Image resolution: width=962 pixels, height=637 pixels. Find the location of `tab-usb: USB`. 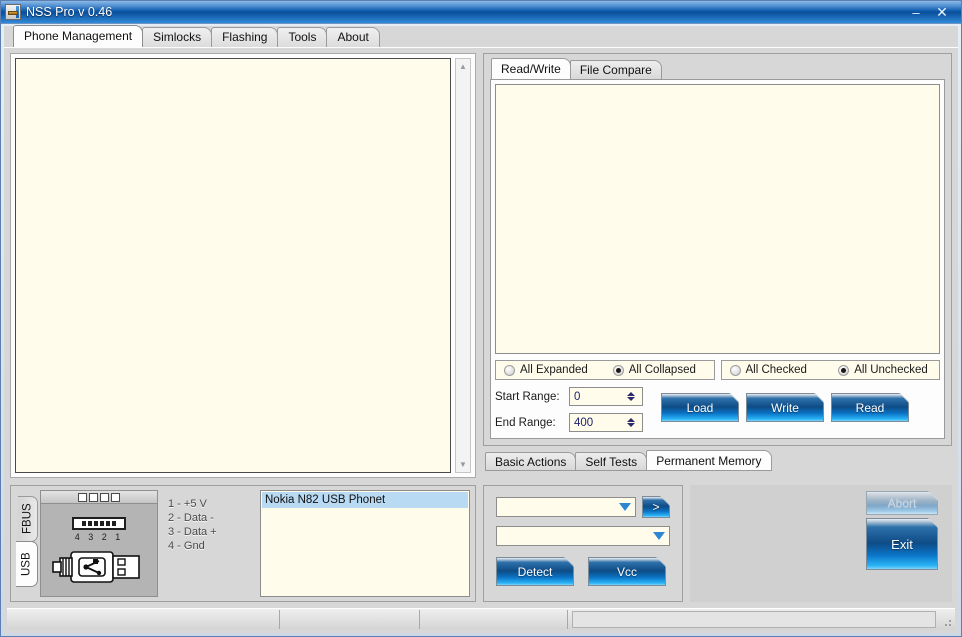

tab-usb: USB is located at coordinates (27, 564).